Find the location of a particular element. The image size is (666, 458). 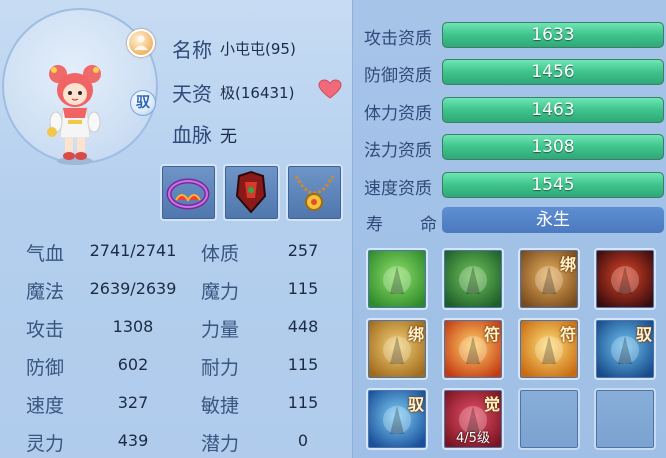

aptitude-bar: 1308 is located at coordinates (553, 147).